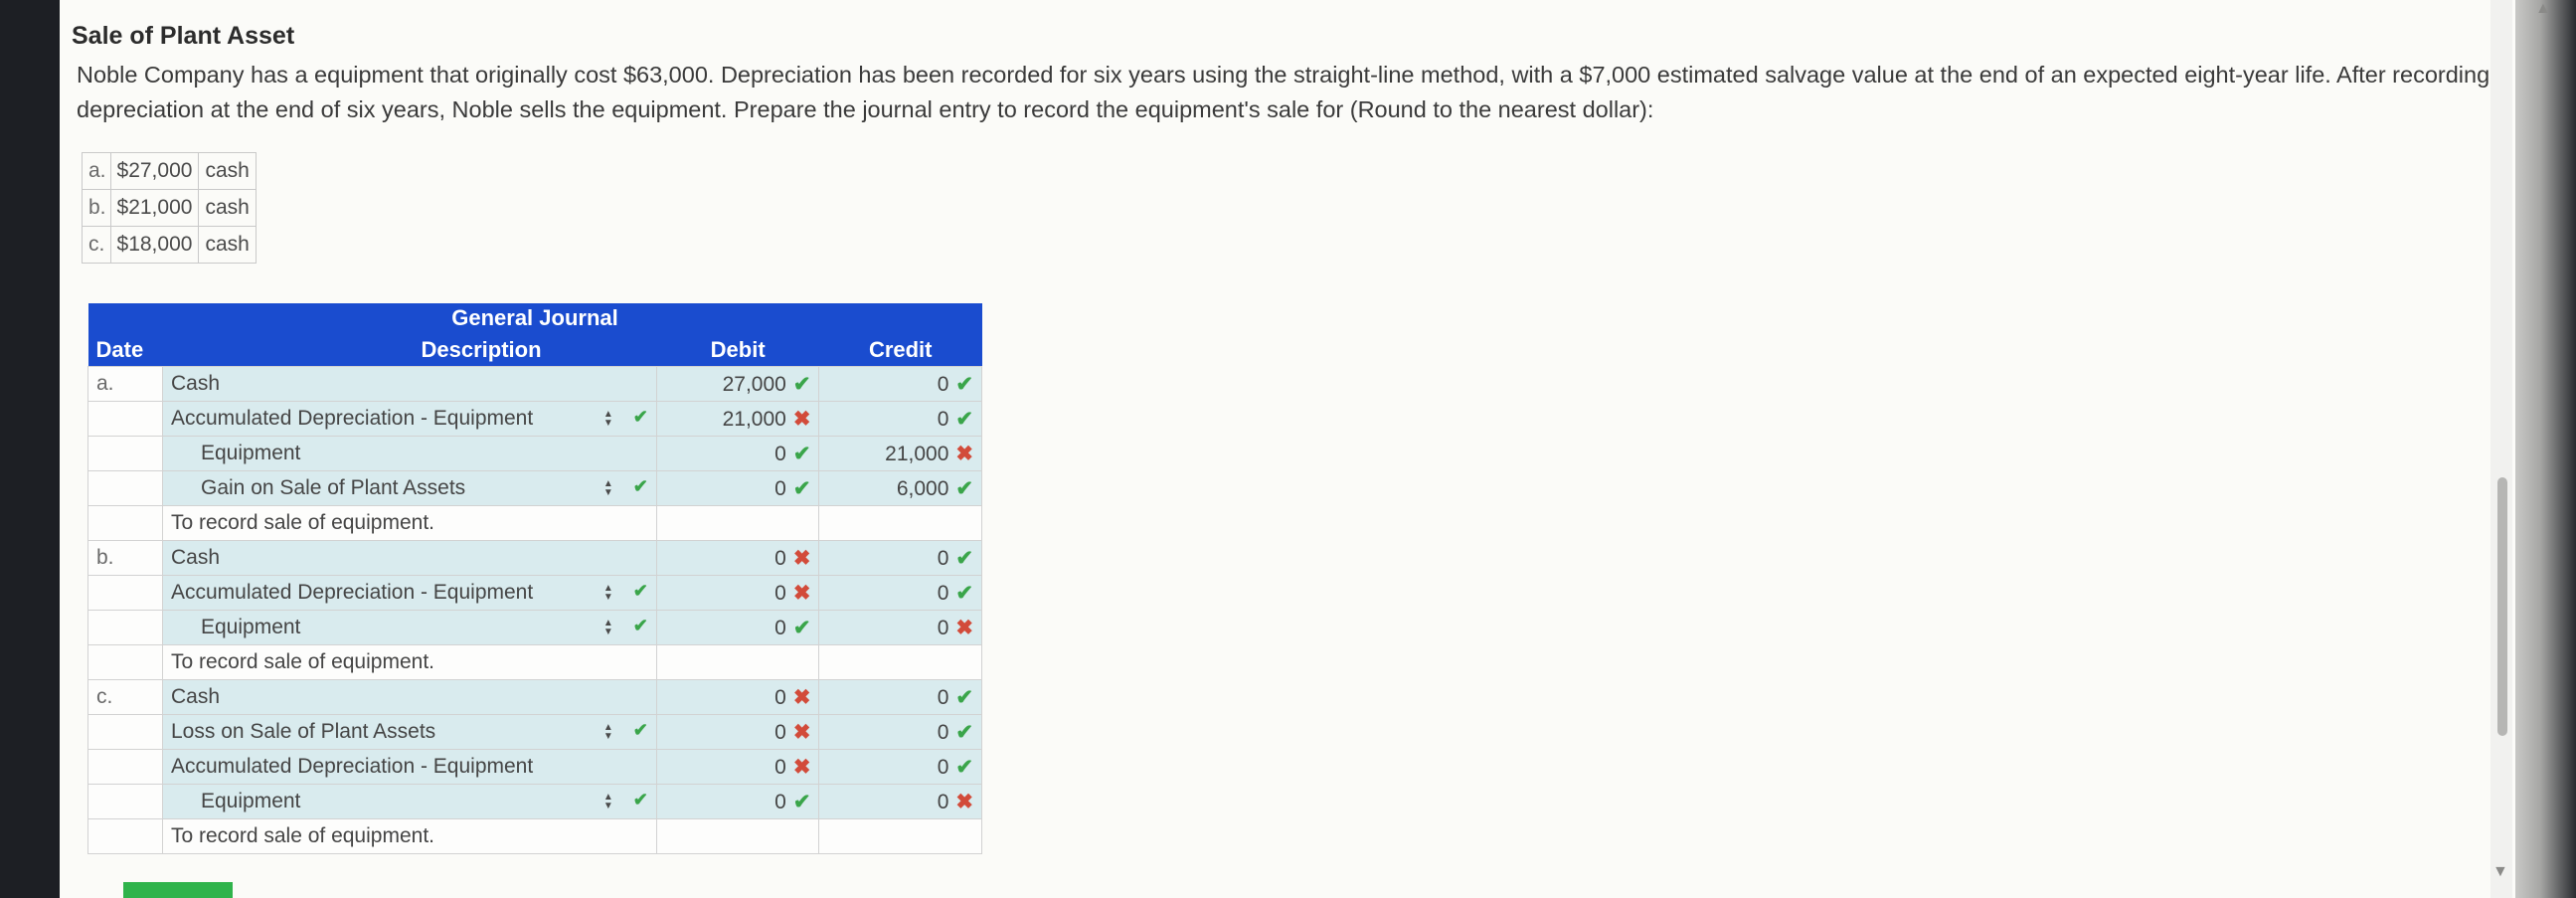 This screenshot has height=898, width=2576. I want to click on credit-value: 6,000, so click(922, 488).